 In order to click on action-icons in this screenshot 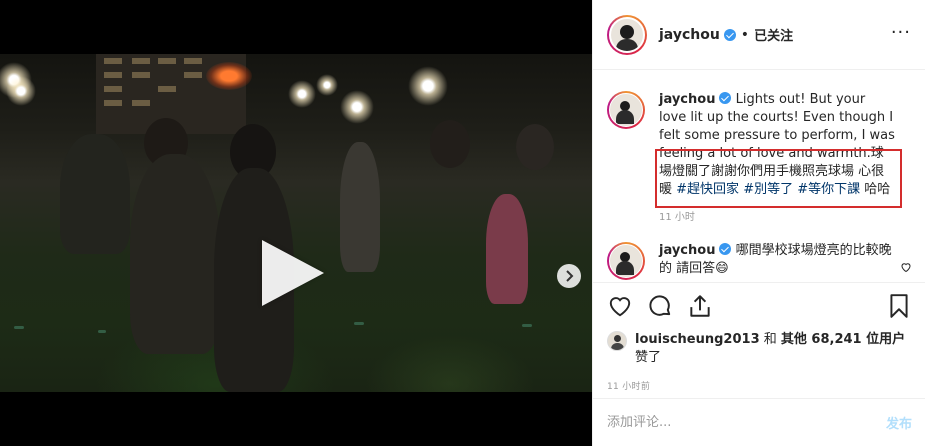, I will do `click(759, 306)`.